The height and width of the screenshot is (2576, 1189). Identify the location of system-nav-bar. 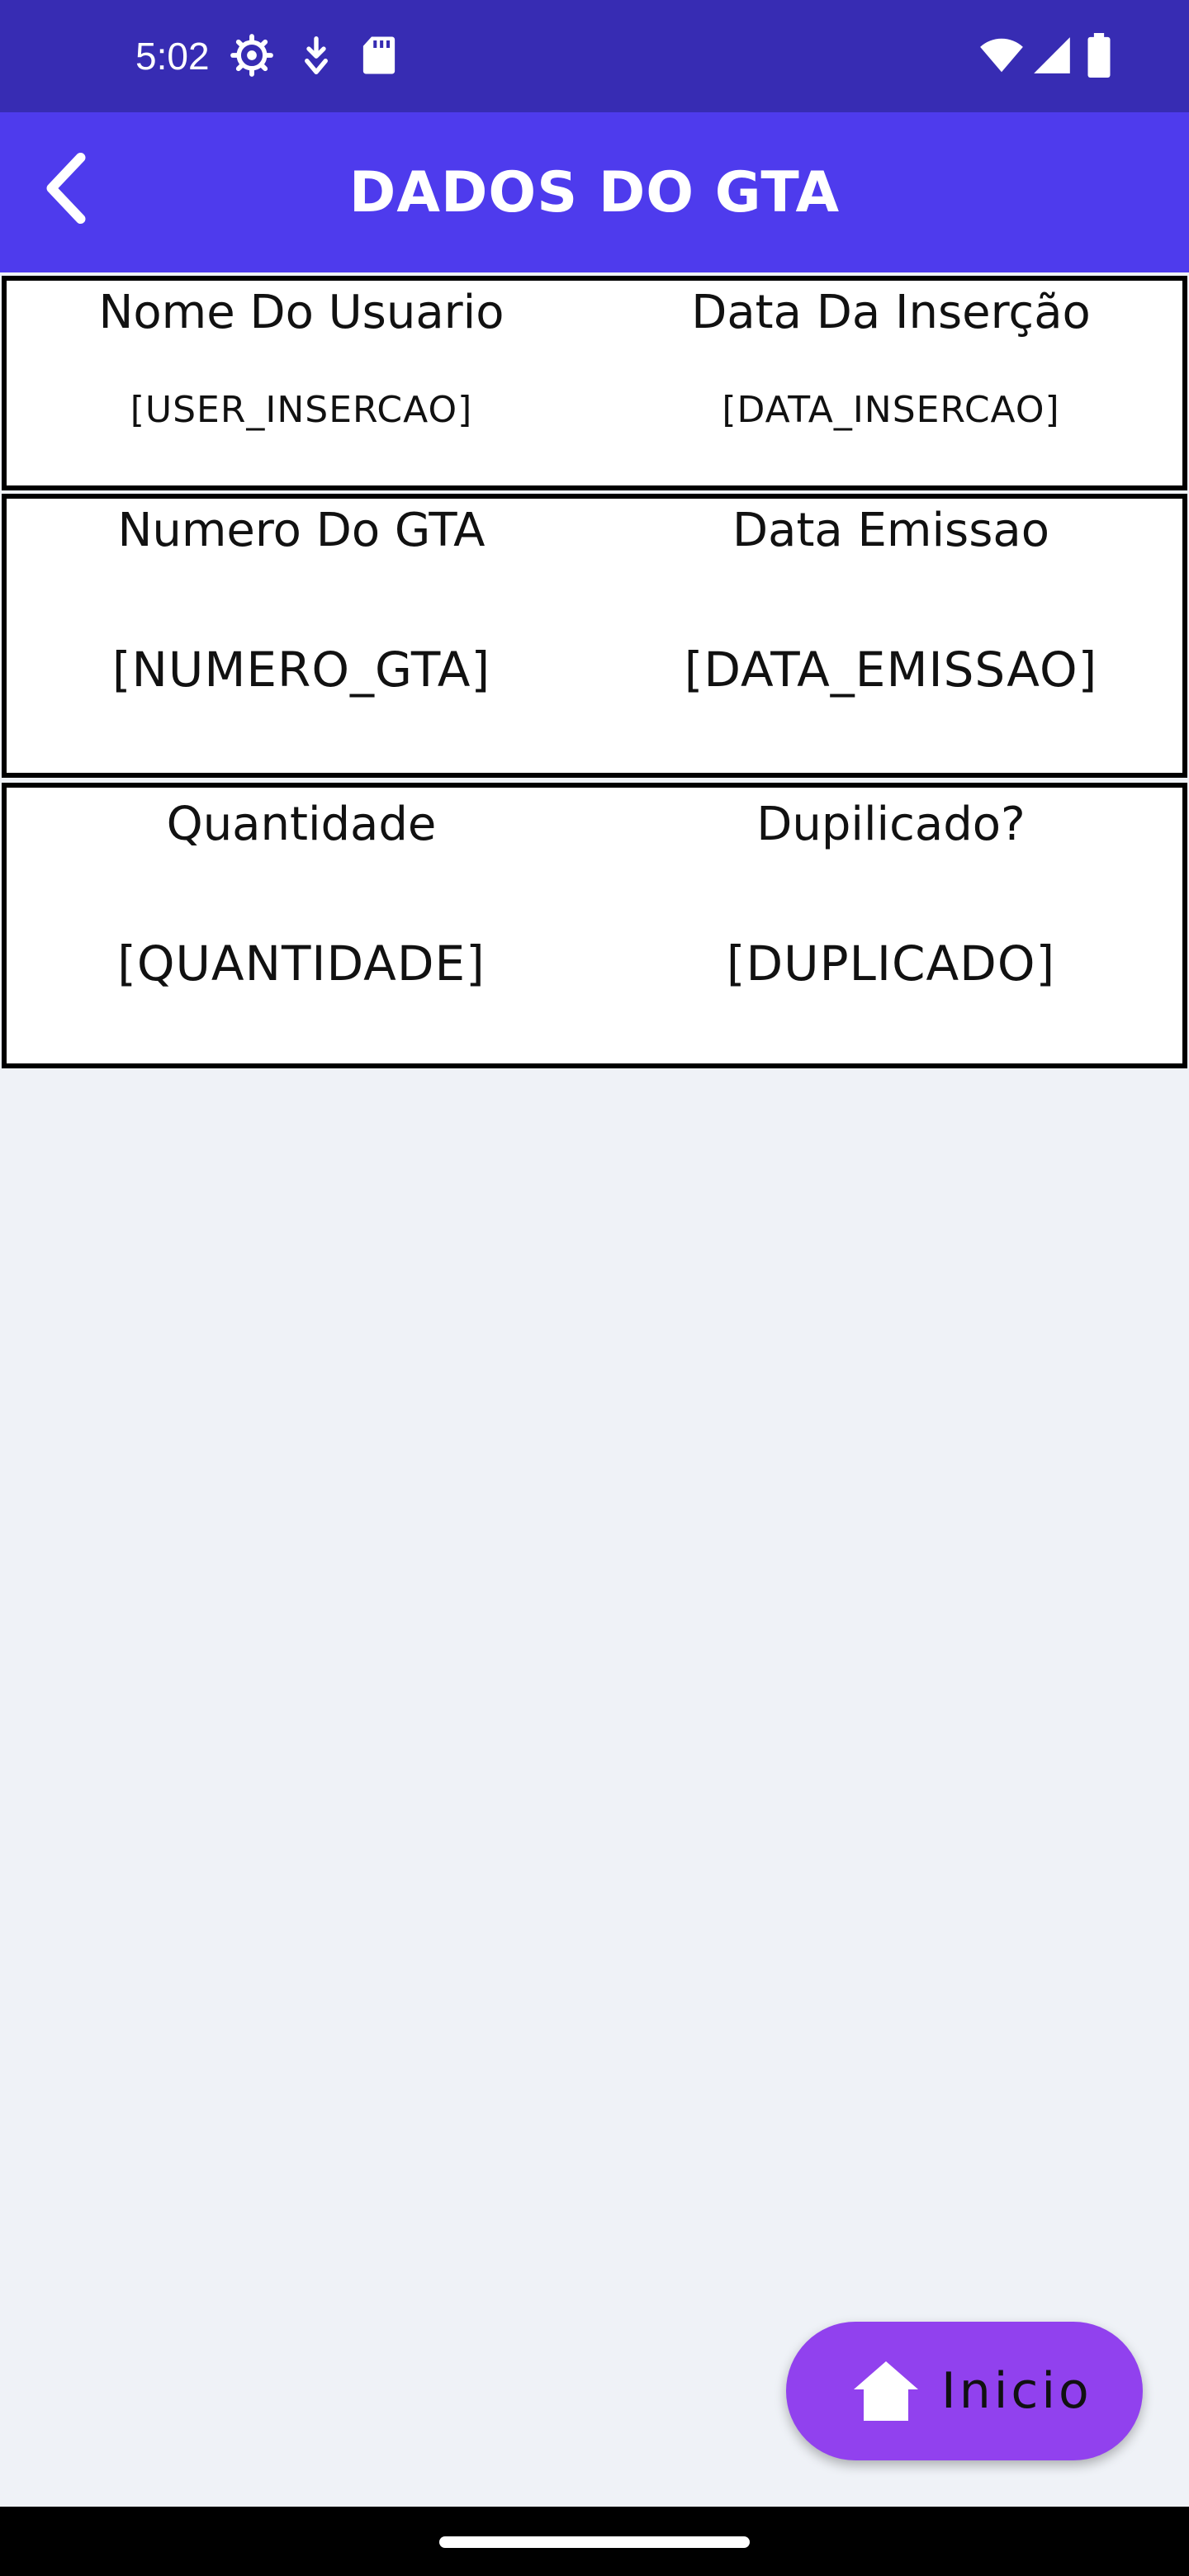
(594, 2541).